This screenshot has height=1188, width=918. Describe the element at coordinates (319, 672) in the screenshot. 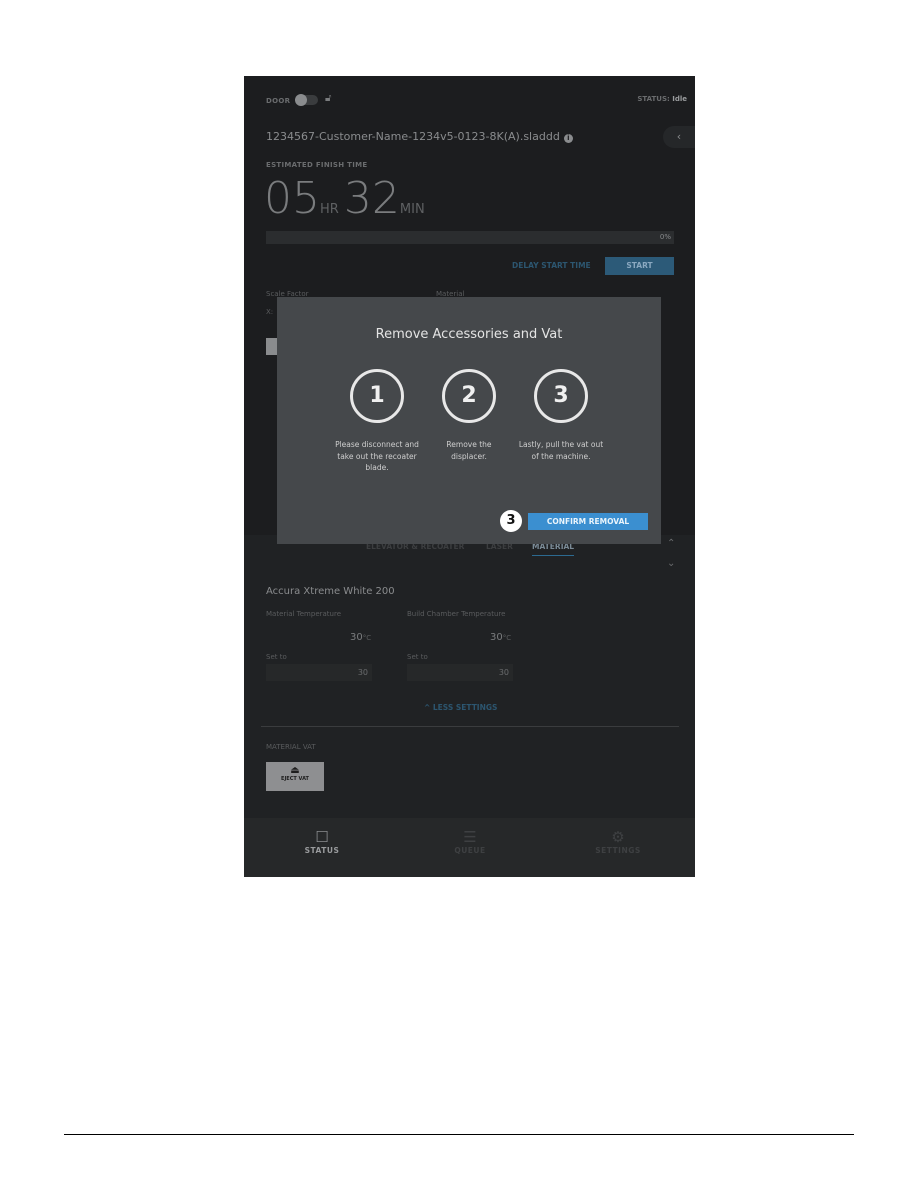

I see `material-temp-input: 30` at that location.